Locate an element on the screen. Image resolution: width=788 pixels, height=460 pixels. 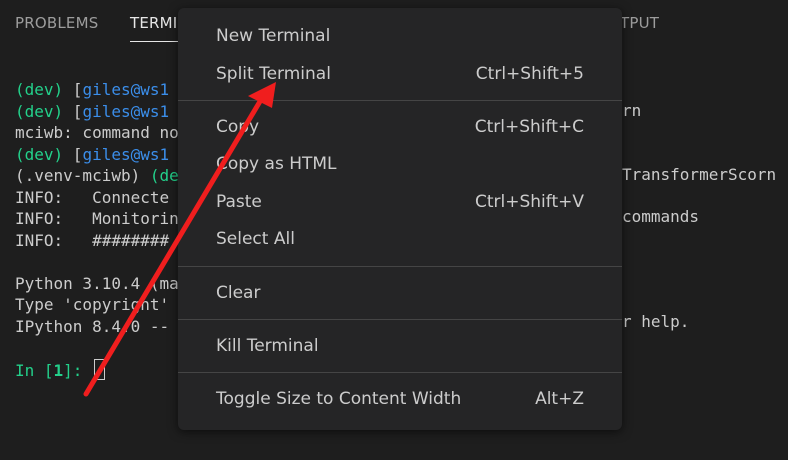
menu-item-label: Clear is located at coordinates (238, 293).